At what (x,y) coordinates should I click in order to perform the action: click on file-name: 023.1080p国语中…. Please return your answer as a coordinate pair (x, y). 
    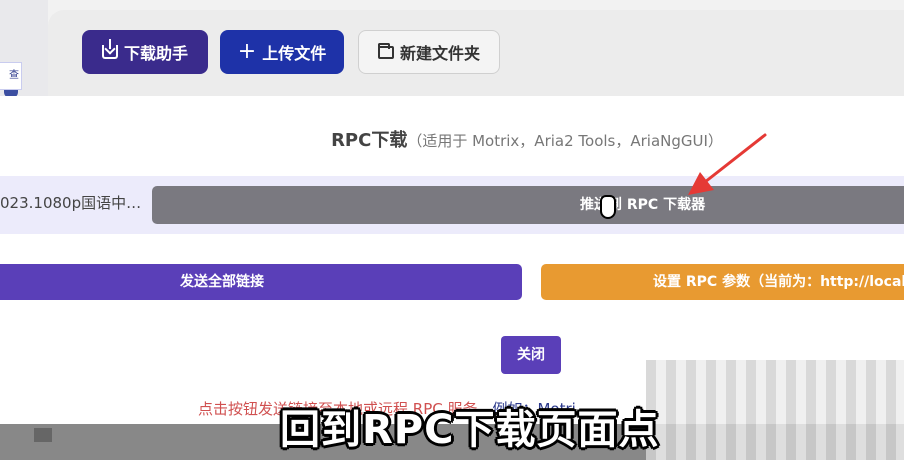
    Looking at the image, I should click on (70, 203).